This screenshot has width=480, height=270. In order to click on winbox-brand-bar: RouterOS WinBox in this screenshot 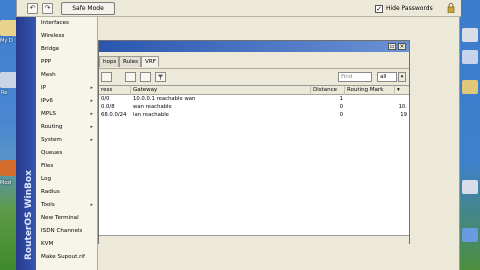, I will do `click(26, 143)`.